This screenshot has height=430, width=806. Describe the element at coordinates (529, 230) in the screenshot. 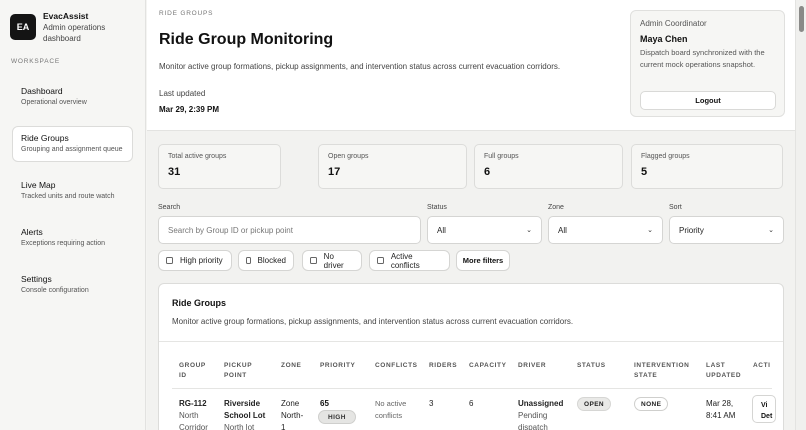

I see `chevron-down-icon: ⌄` at that location.